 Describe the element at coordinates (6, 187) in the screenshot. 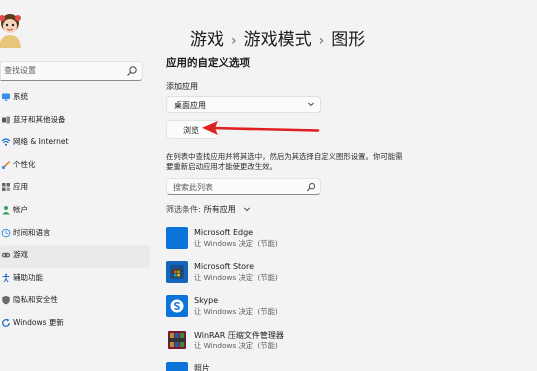

I see `apps-icon` at that location.